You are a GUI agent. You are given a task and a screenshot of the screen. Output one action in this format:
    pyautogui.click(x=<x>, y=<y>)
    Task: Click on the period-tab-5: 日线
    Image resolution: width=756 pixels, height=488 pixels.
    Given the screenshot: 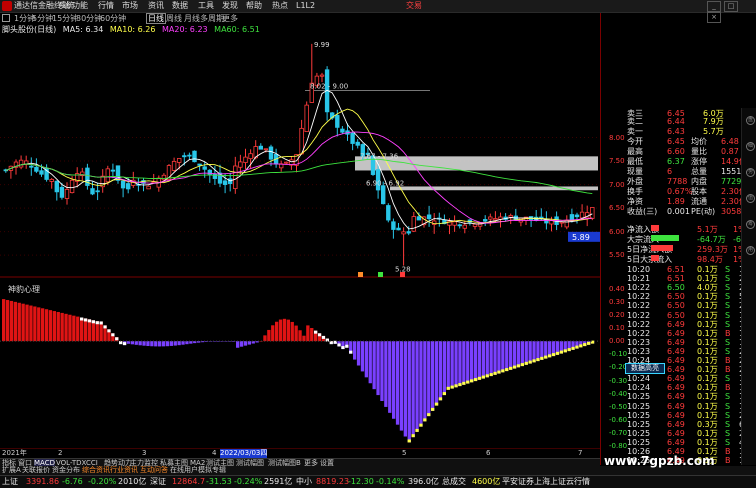 What is the action you would take?
    pyautogui.click(x=156, y=18)
    